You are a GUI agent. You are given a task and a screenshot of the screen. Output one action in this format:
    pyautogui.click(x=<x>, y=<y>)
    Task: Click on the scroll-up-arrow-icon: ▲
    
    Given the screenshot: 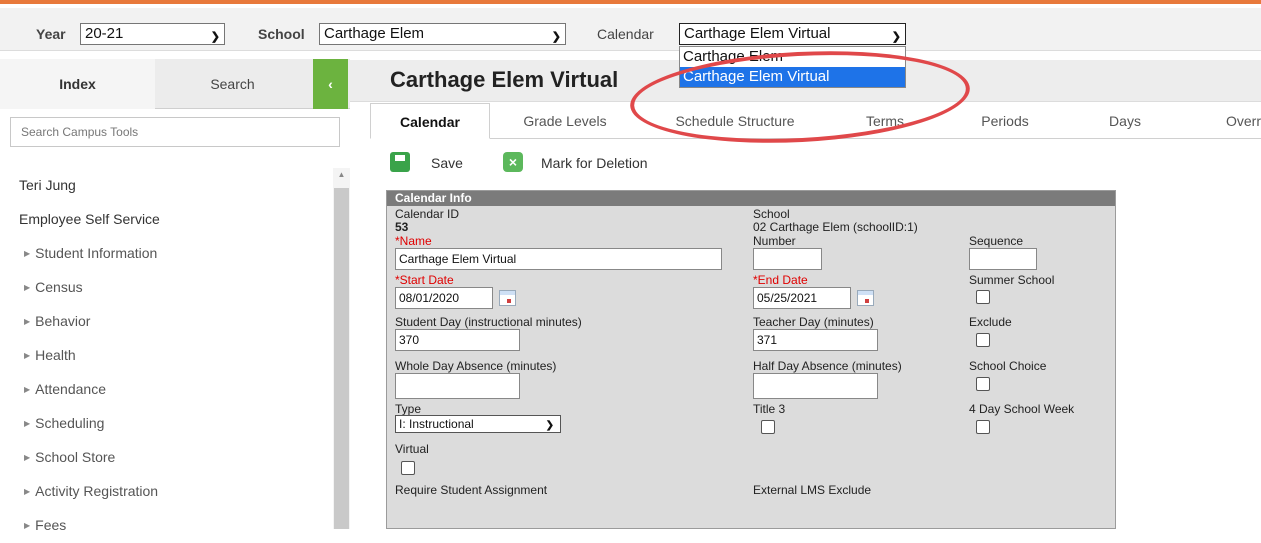 What is the action you would take?
    pyautogui.click(x=341, y=175)
    